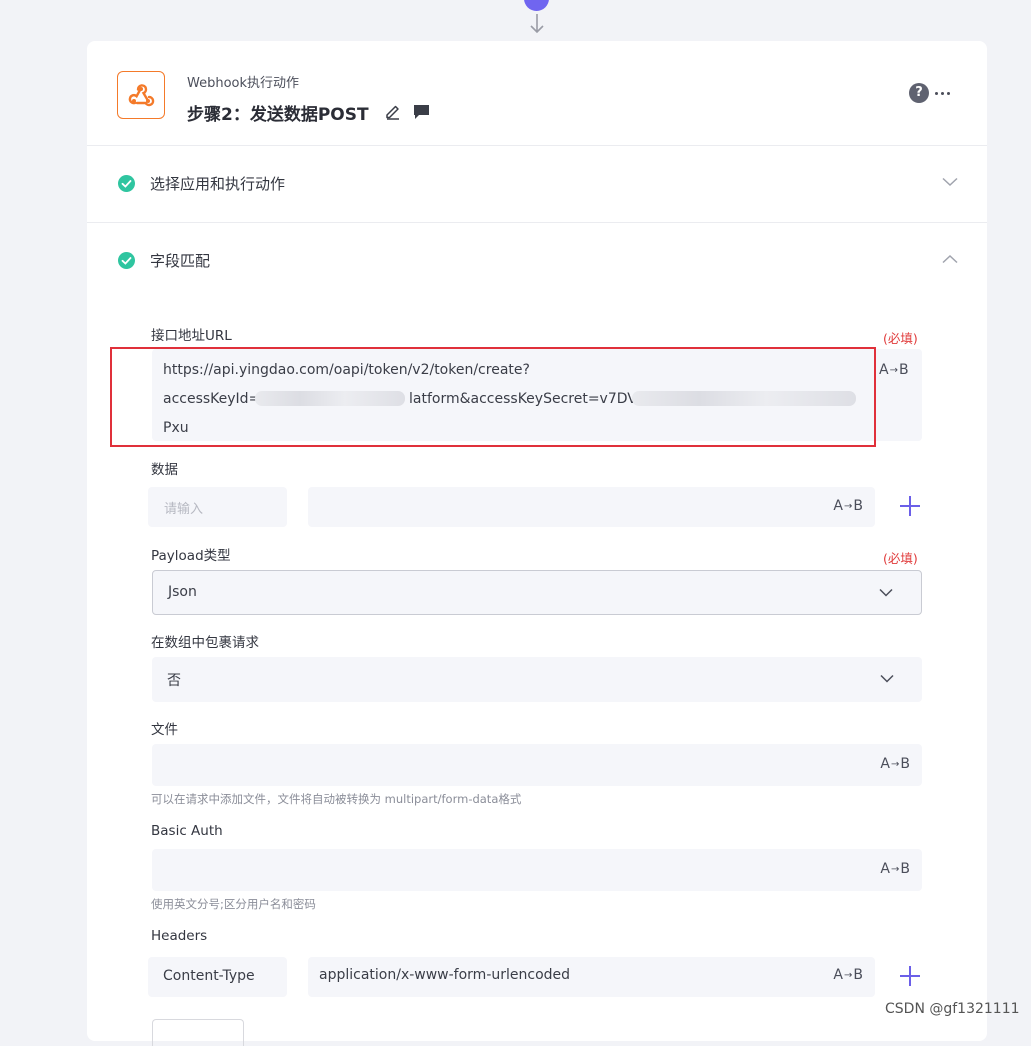  I want to click on wrap-array-label: 在数组中包裹请求, so click(205, 643).